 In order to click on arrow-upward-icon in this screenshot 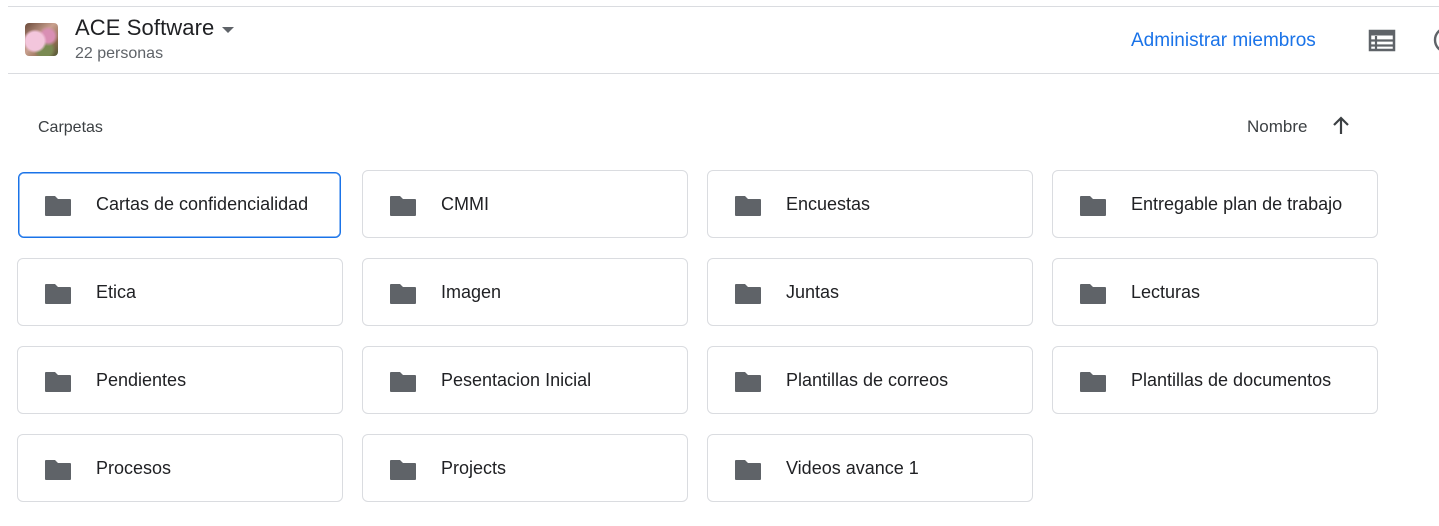, I will do `click(1341, 126)`.